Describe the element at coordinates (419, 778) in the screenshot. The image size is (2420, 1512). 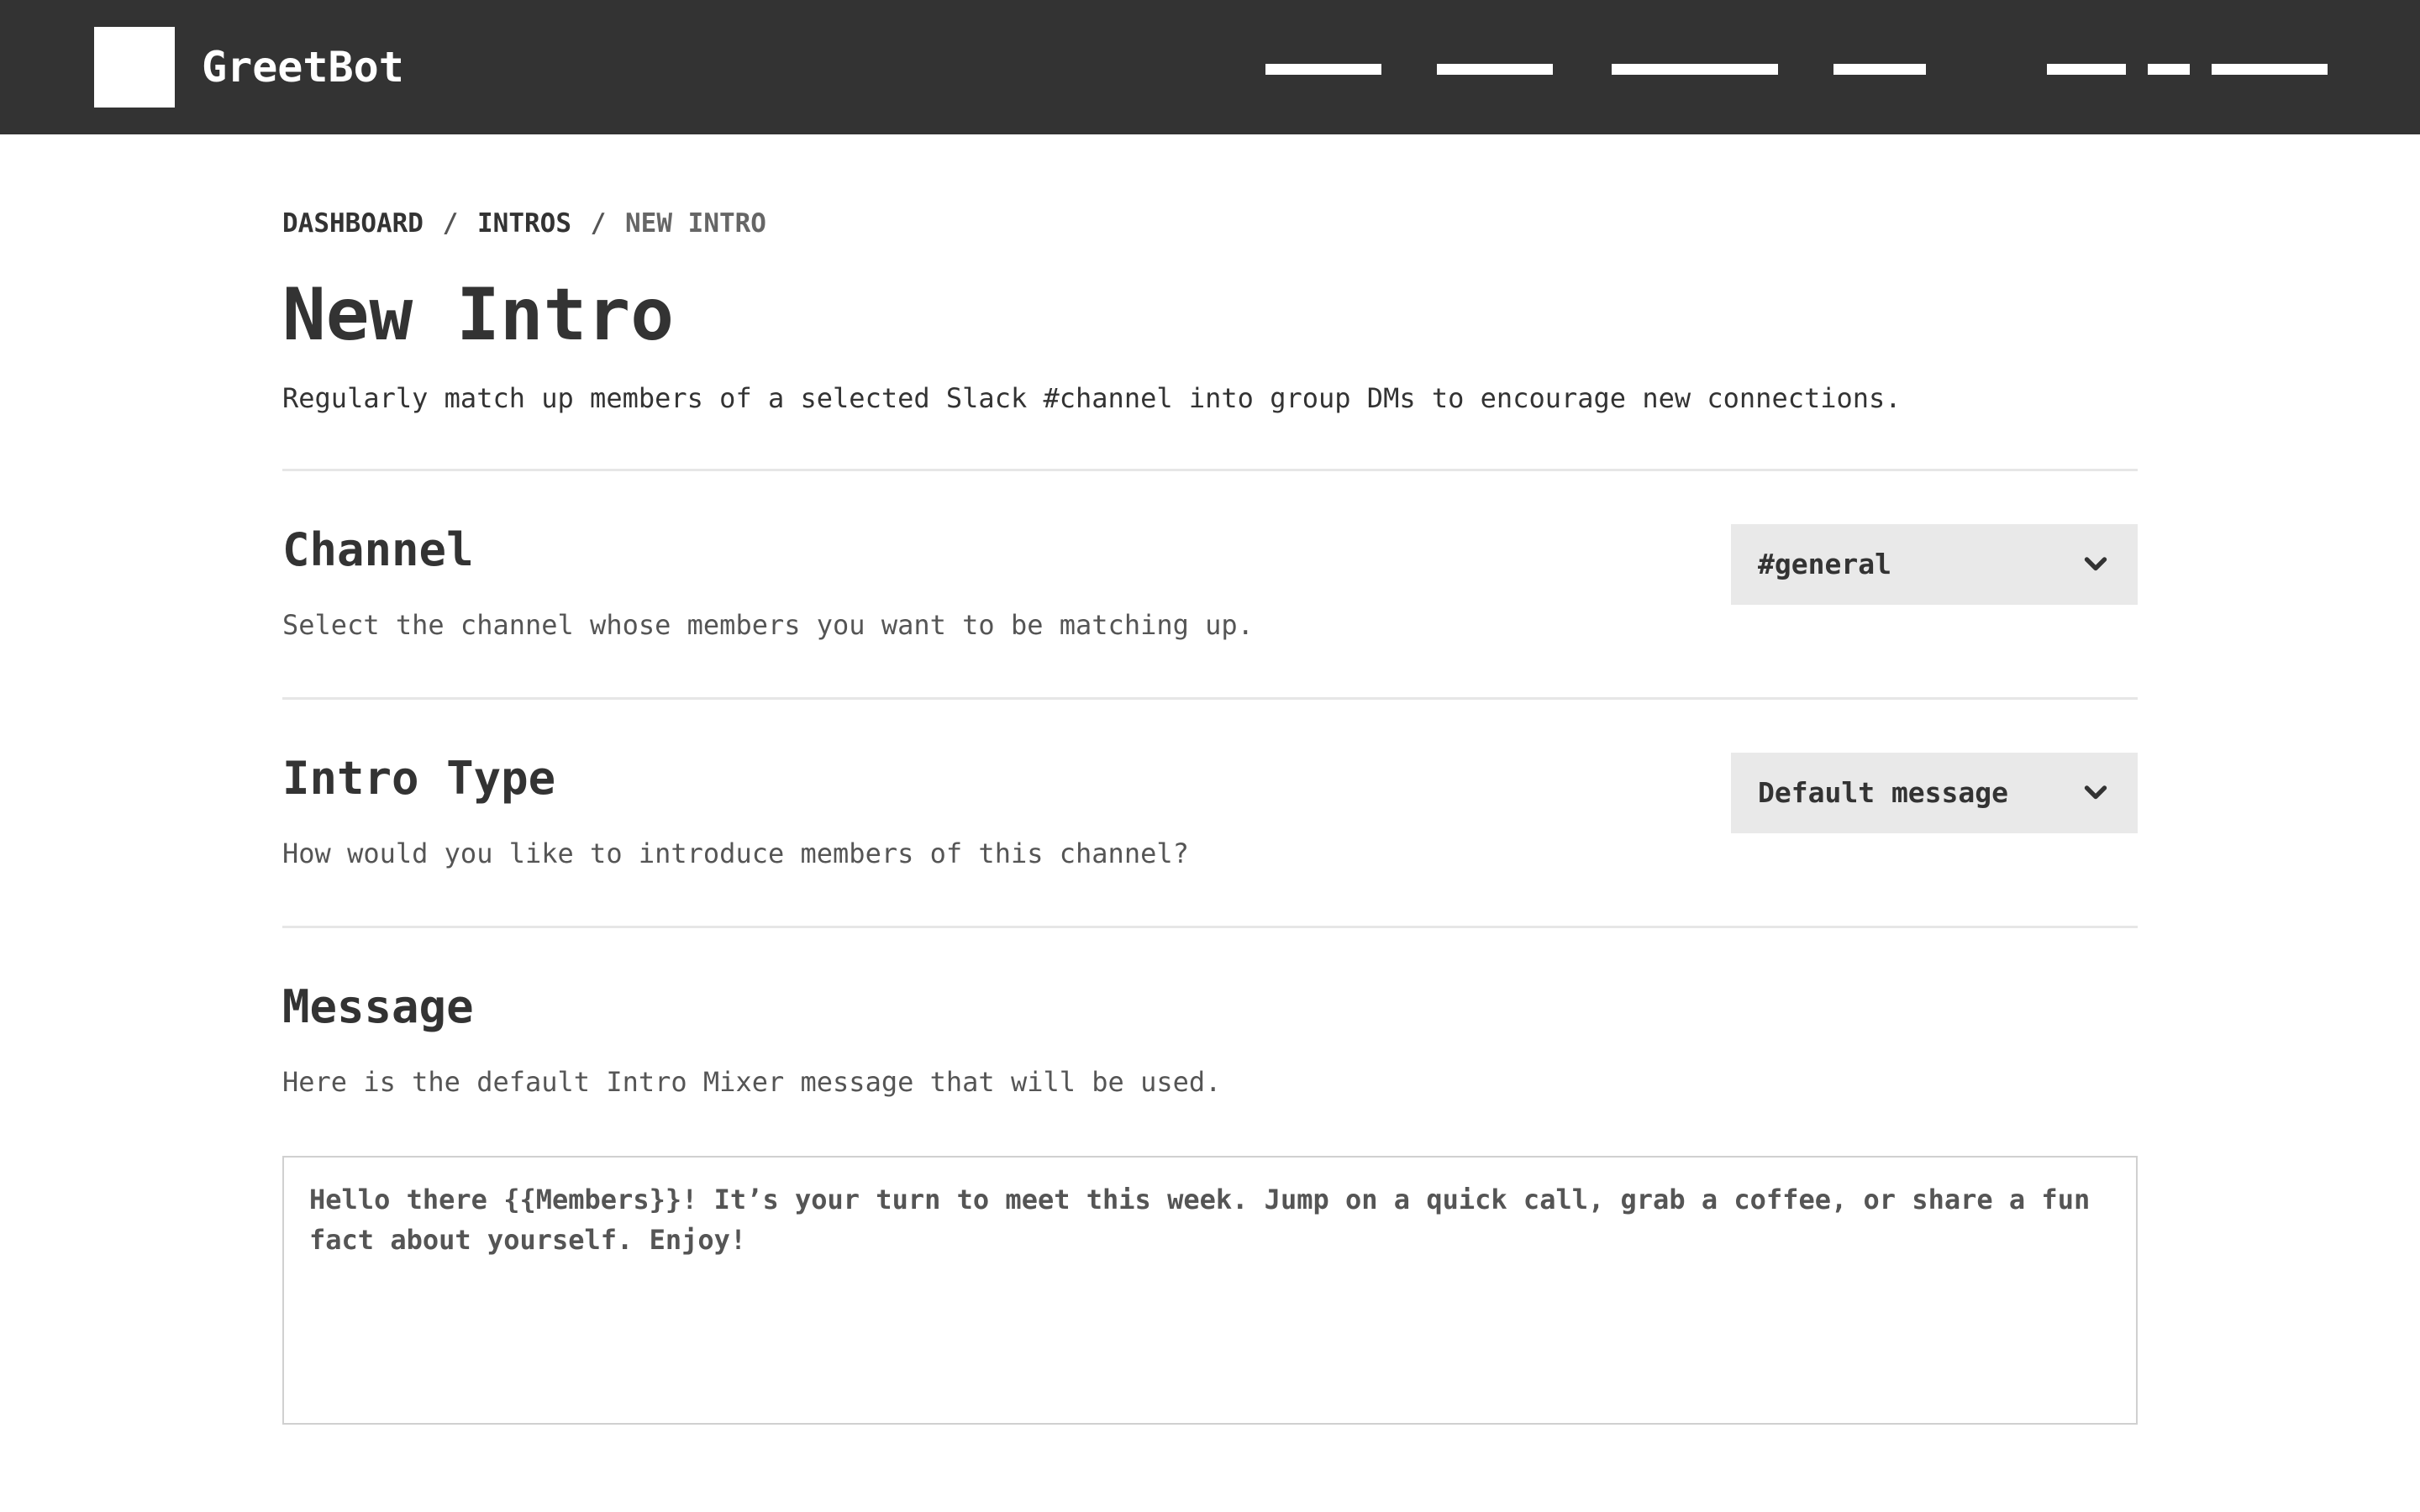
I see `intro-type-section-title: Intro Type` at that location.